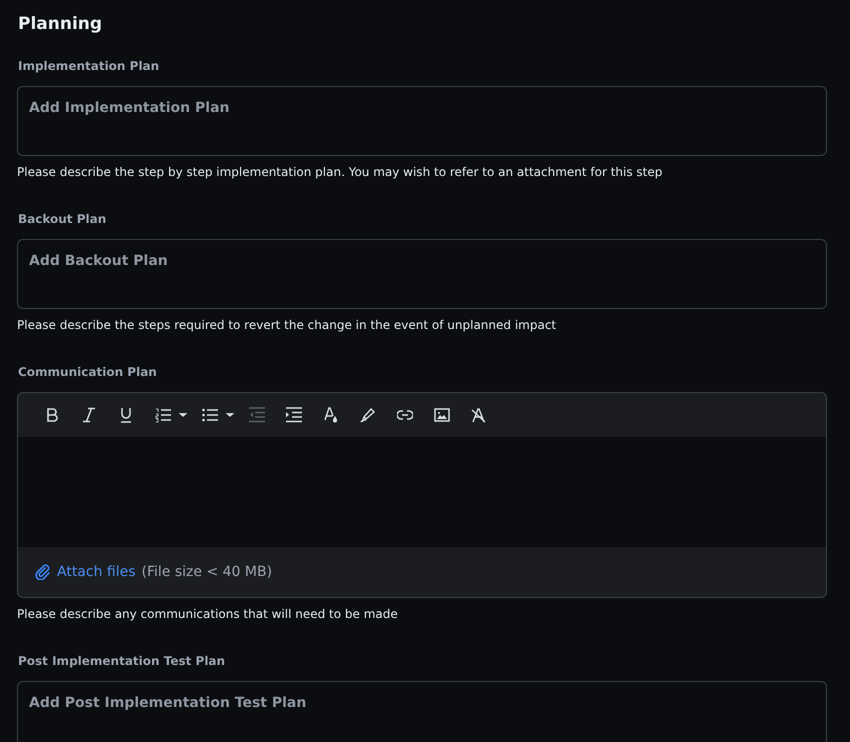 The image size is (850, 742). I want to click on section-title: Planning, so click(61, 24).